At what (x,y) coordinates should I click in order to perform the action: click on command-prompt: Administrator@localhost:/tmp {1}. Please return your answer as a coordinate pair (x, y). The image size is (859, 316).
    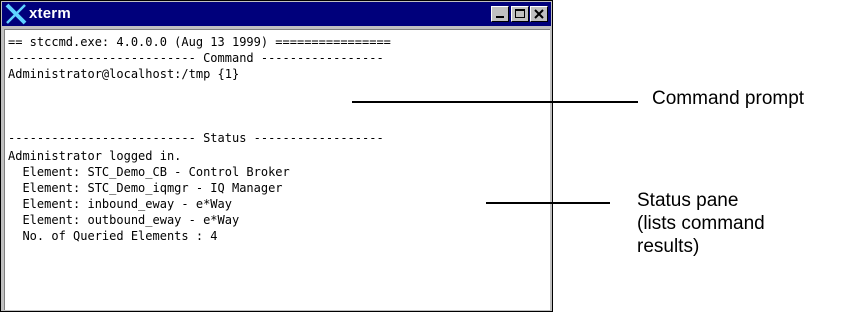
    Looking at the image, I should click on (123, 74).